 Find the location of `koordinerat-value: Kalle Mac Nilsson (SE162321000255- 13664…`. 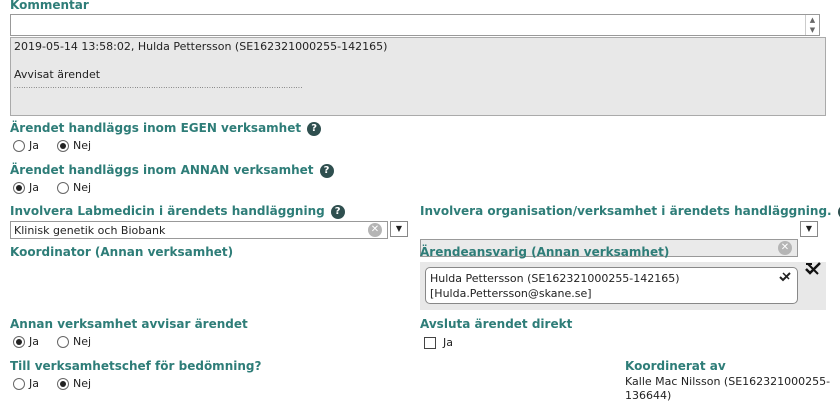

koordinerat-value: Kalle Mac Nilsson (SE162321000255- 13664… is located at coordinates (727, 389).